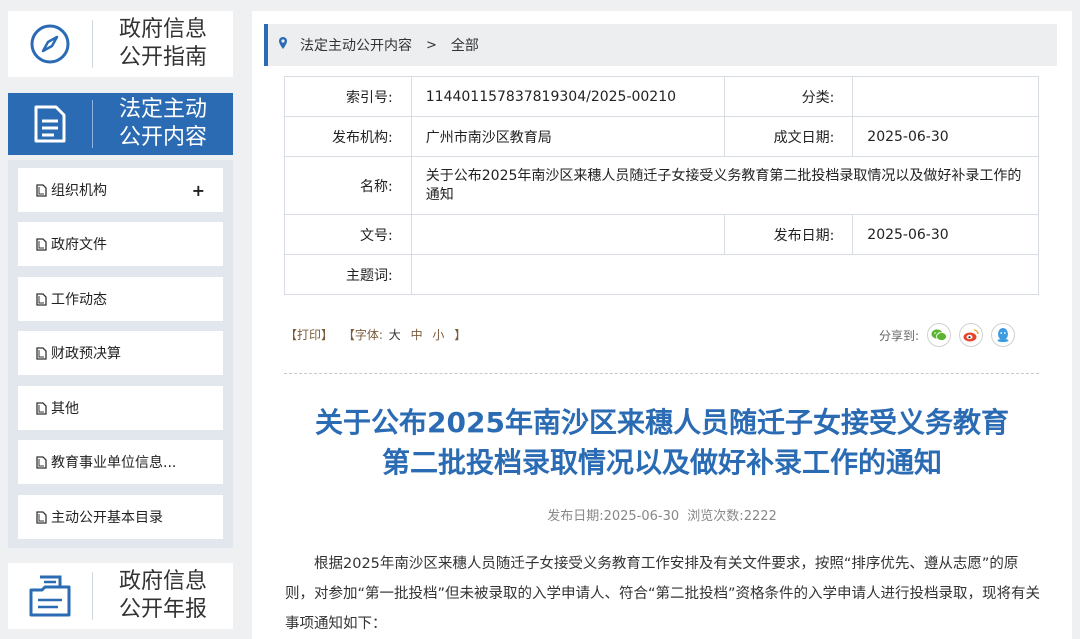 This screenshot has height=639, width=1080. I want to click on font-small-link: 小, so click(438, 335).